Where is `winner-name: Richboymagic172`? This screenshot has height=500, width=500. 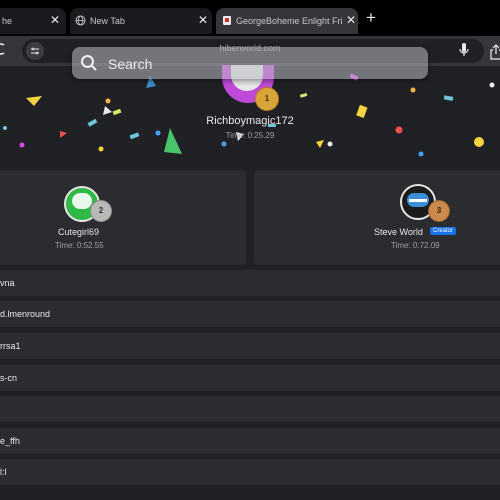
winner-name: Richboymagic172 is located at coordinates (250, 121).